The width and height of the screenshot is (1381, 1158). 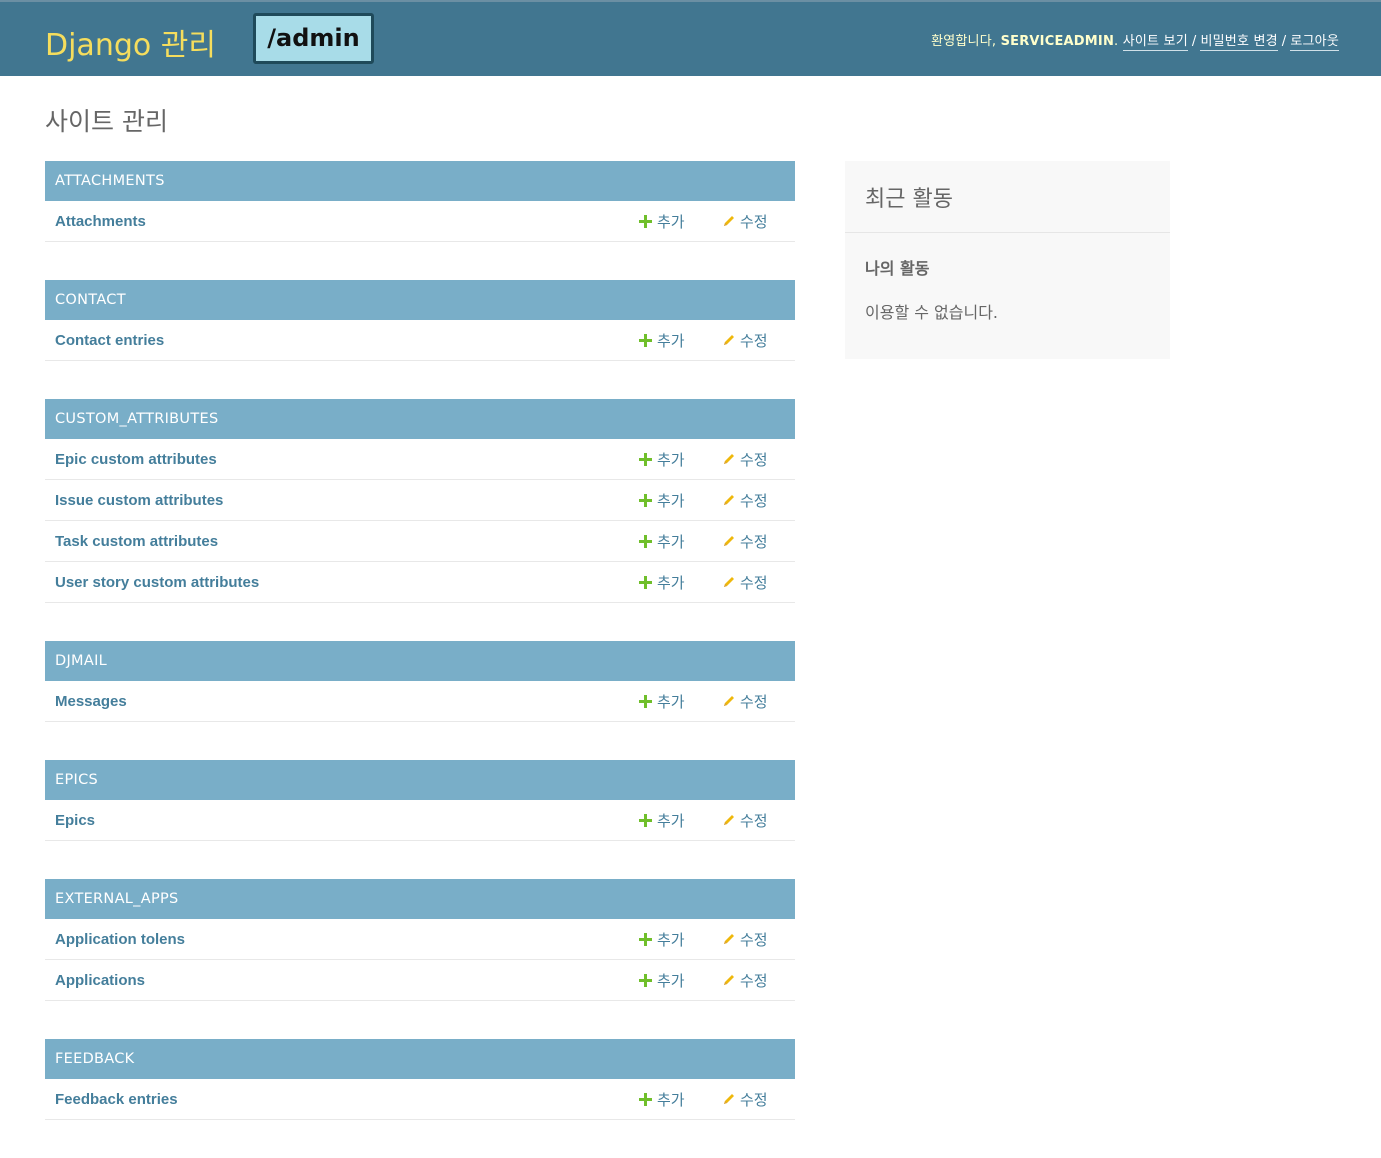 I want to click on model-row: User story custom attributes 추가 수정, so click(x=420, y=582).